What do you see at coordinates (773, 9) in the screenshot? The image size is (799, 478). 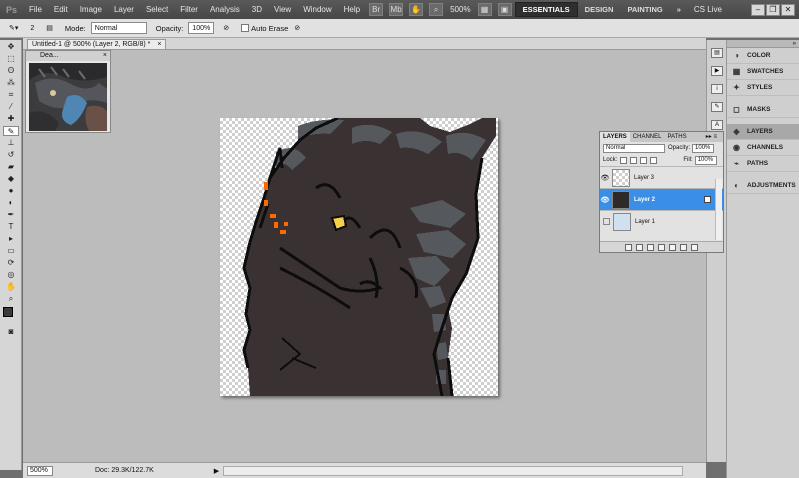 I see `restore-icon: ❐` at bounding box center [773, 9].